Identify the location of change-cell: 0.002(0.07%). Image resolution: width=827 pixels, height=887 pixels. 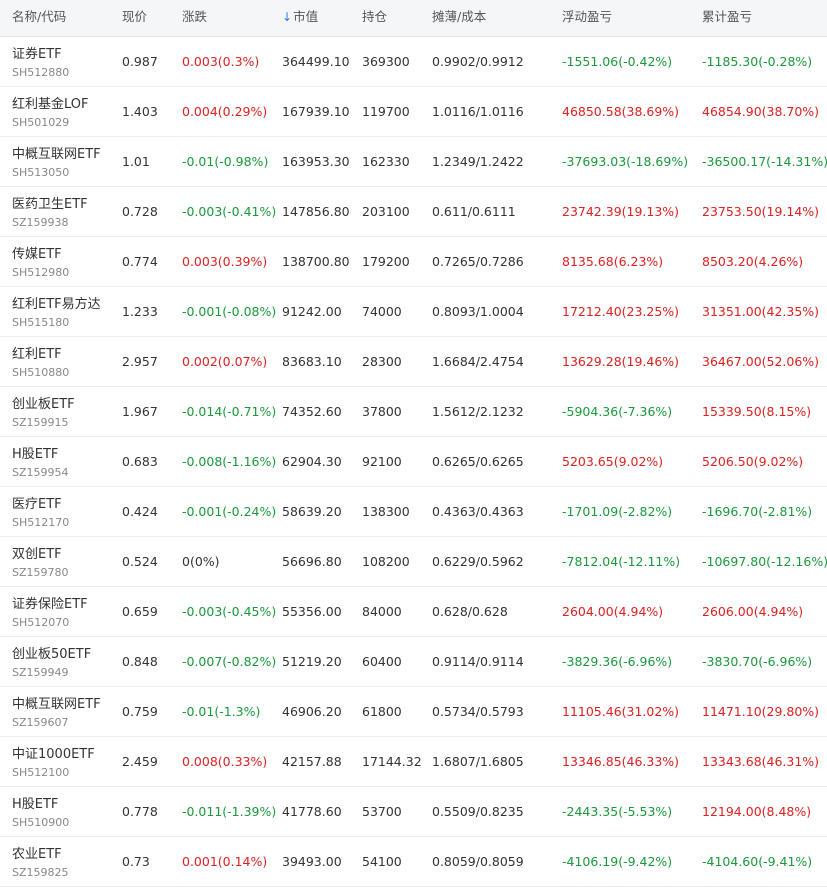
(225, 361).